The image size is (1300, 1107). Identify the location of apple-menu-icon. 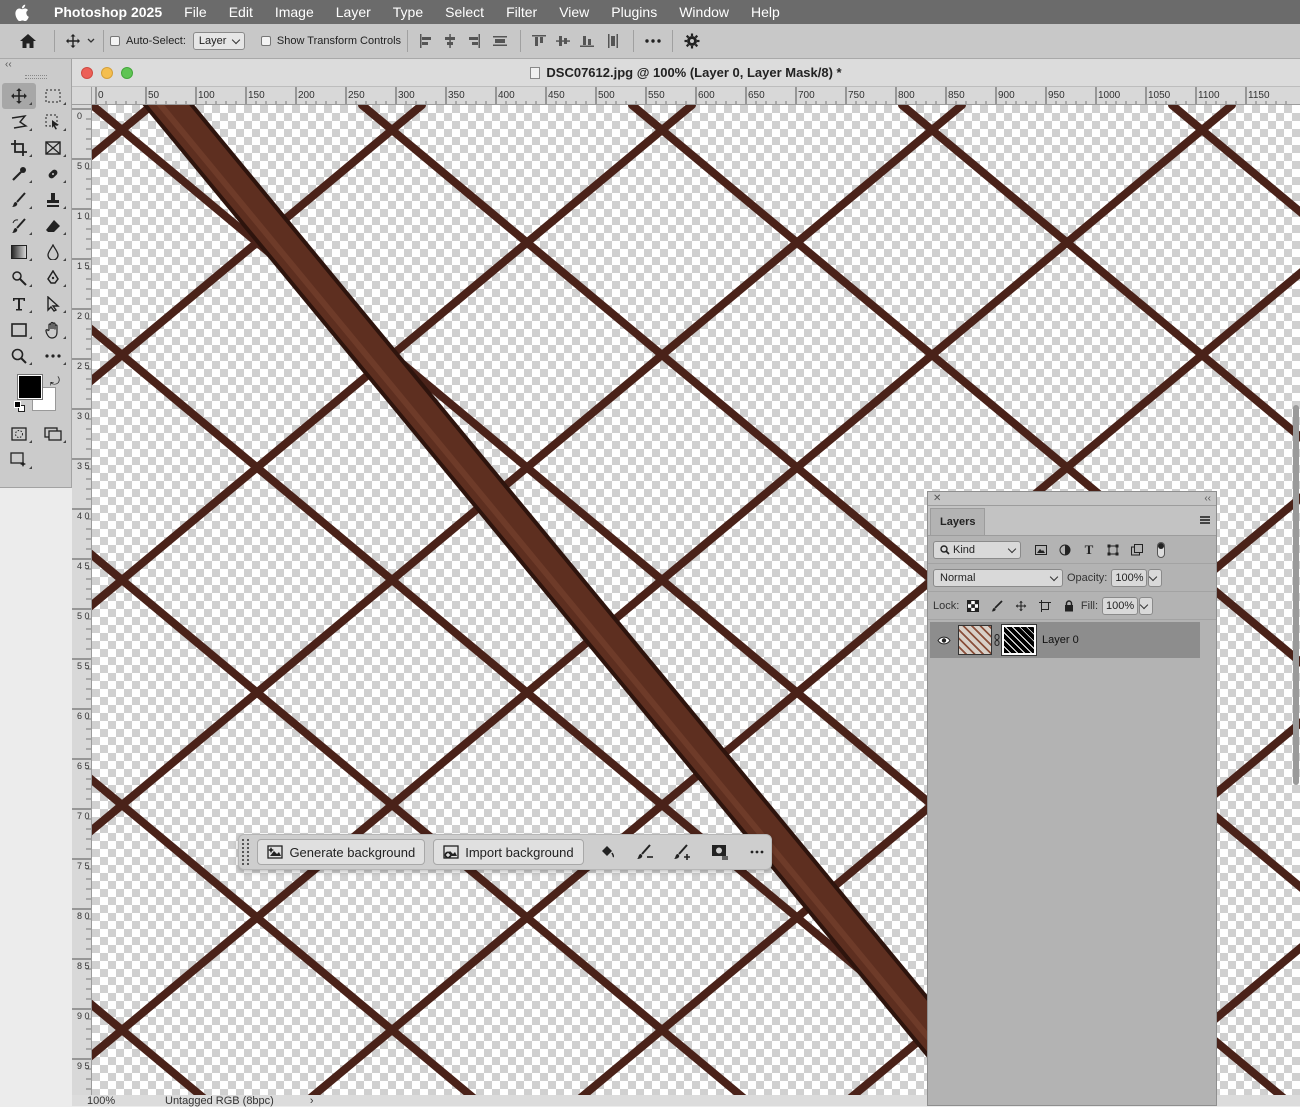
(27, 12).